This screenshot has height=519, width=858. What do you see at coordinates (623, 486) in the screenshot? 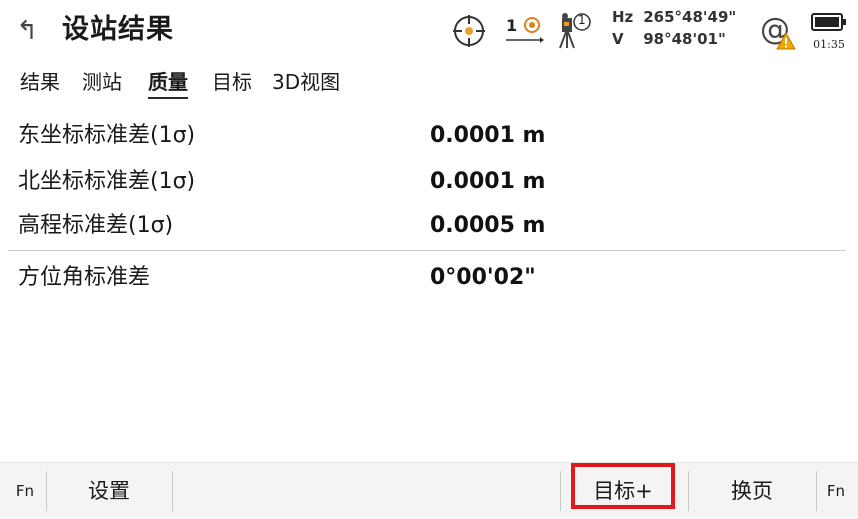
I see `highlight-box` at bounding box center [623, 486].